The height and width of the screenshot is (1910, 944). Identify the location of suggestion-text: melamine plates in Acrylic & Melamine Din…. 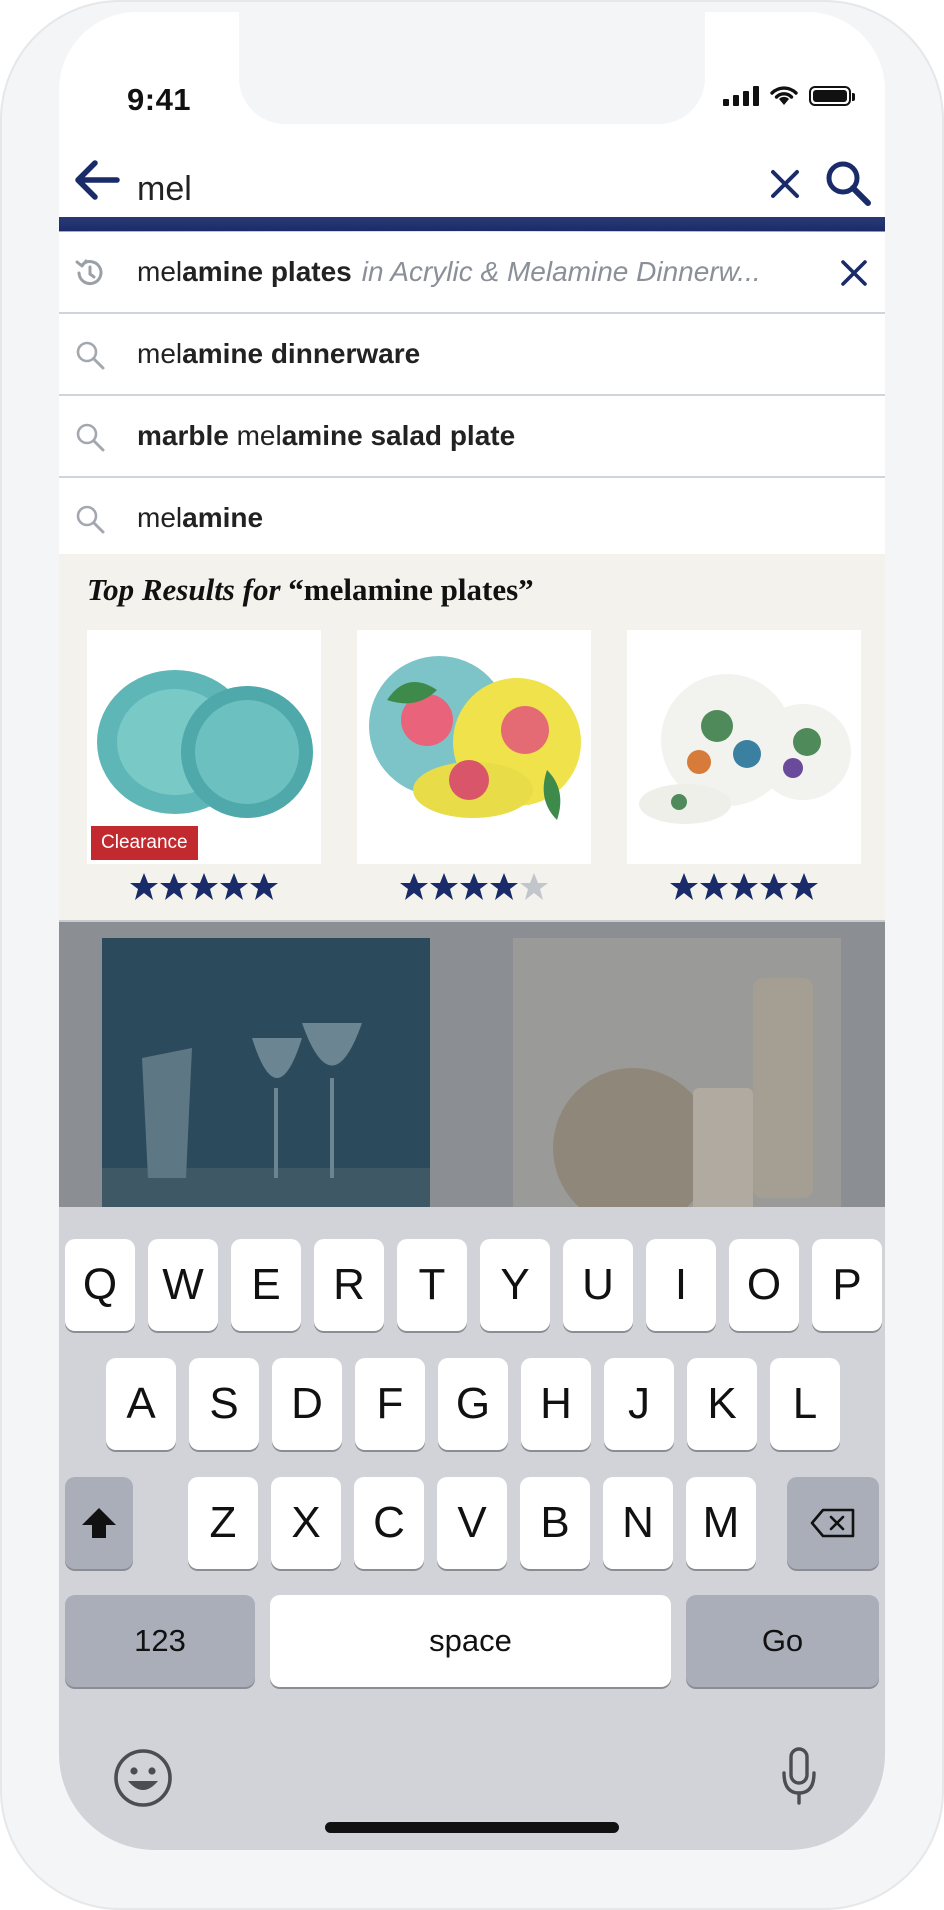
(449, 272).